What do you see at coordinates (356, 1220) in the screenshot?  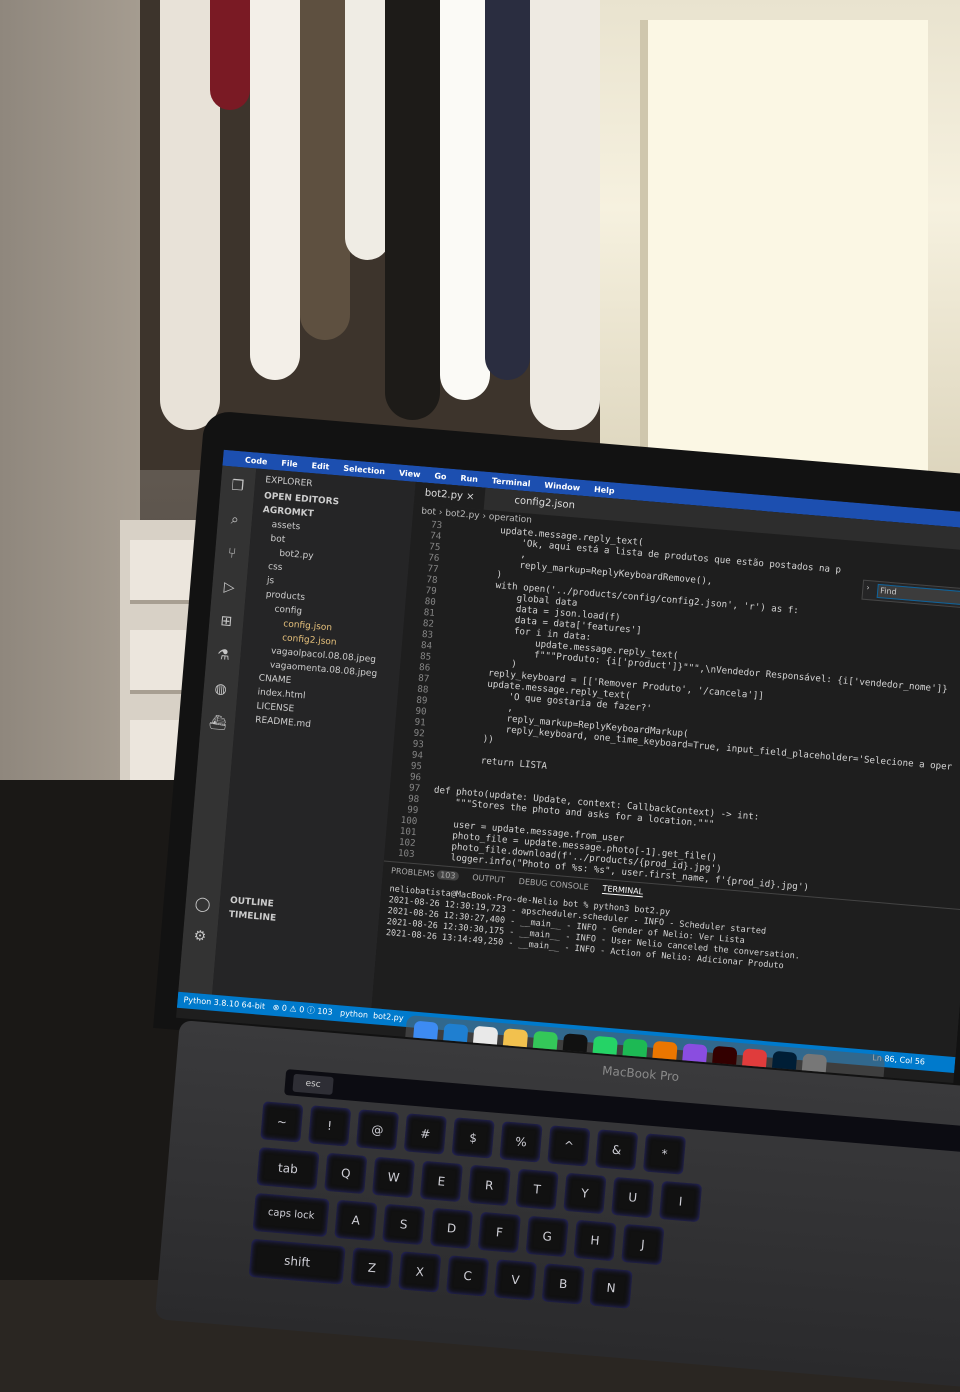 I see `key: A` at bounding box center [356, 1220].